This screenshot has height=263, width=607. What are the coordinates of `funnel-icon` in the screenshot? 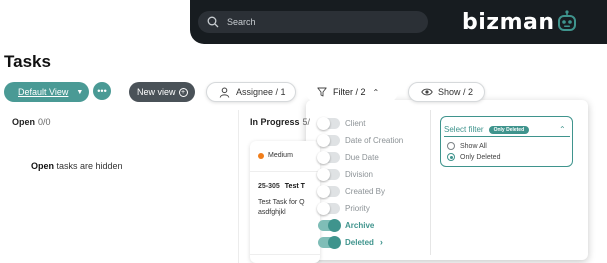 It's located at (322, 92).